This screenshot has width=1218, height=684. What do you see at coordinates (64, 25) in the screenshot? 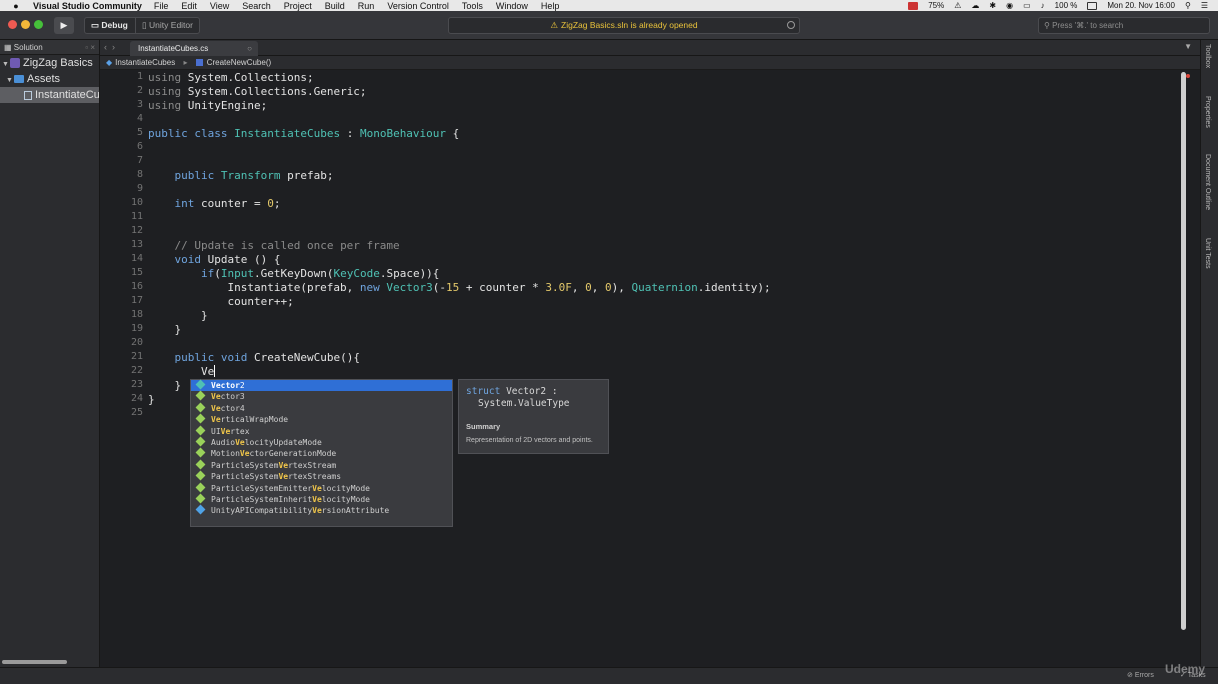
I see `run-button: ▶` at bounding box center [64, 25].